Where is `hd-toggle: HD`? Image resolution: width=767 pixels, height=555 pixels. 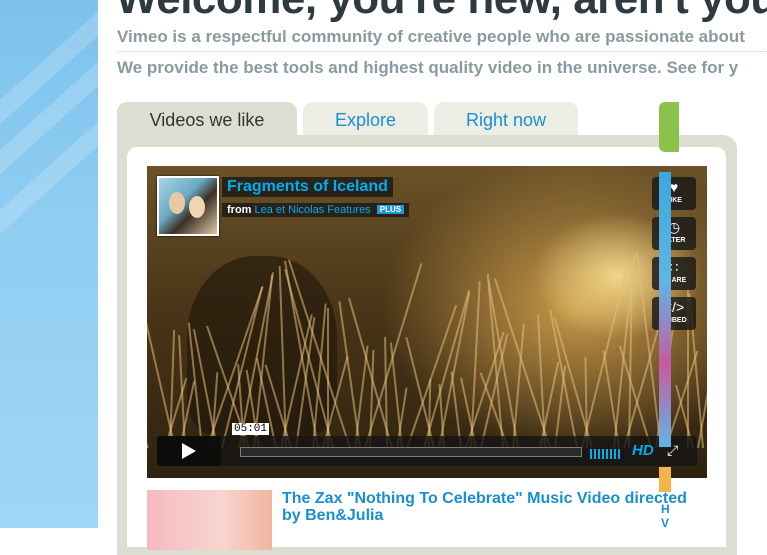 hd-toggle: HD is located at coordinates (643, 450).